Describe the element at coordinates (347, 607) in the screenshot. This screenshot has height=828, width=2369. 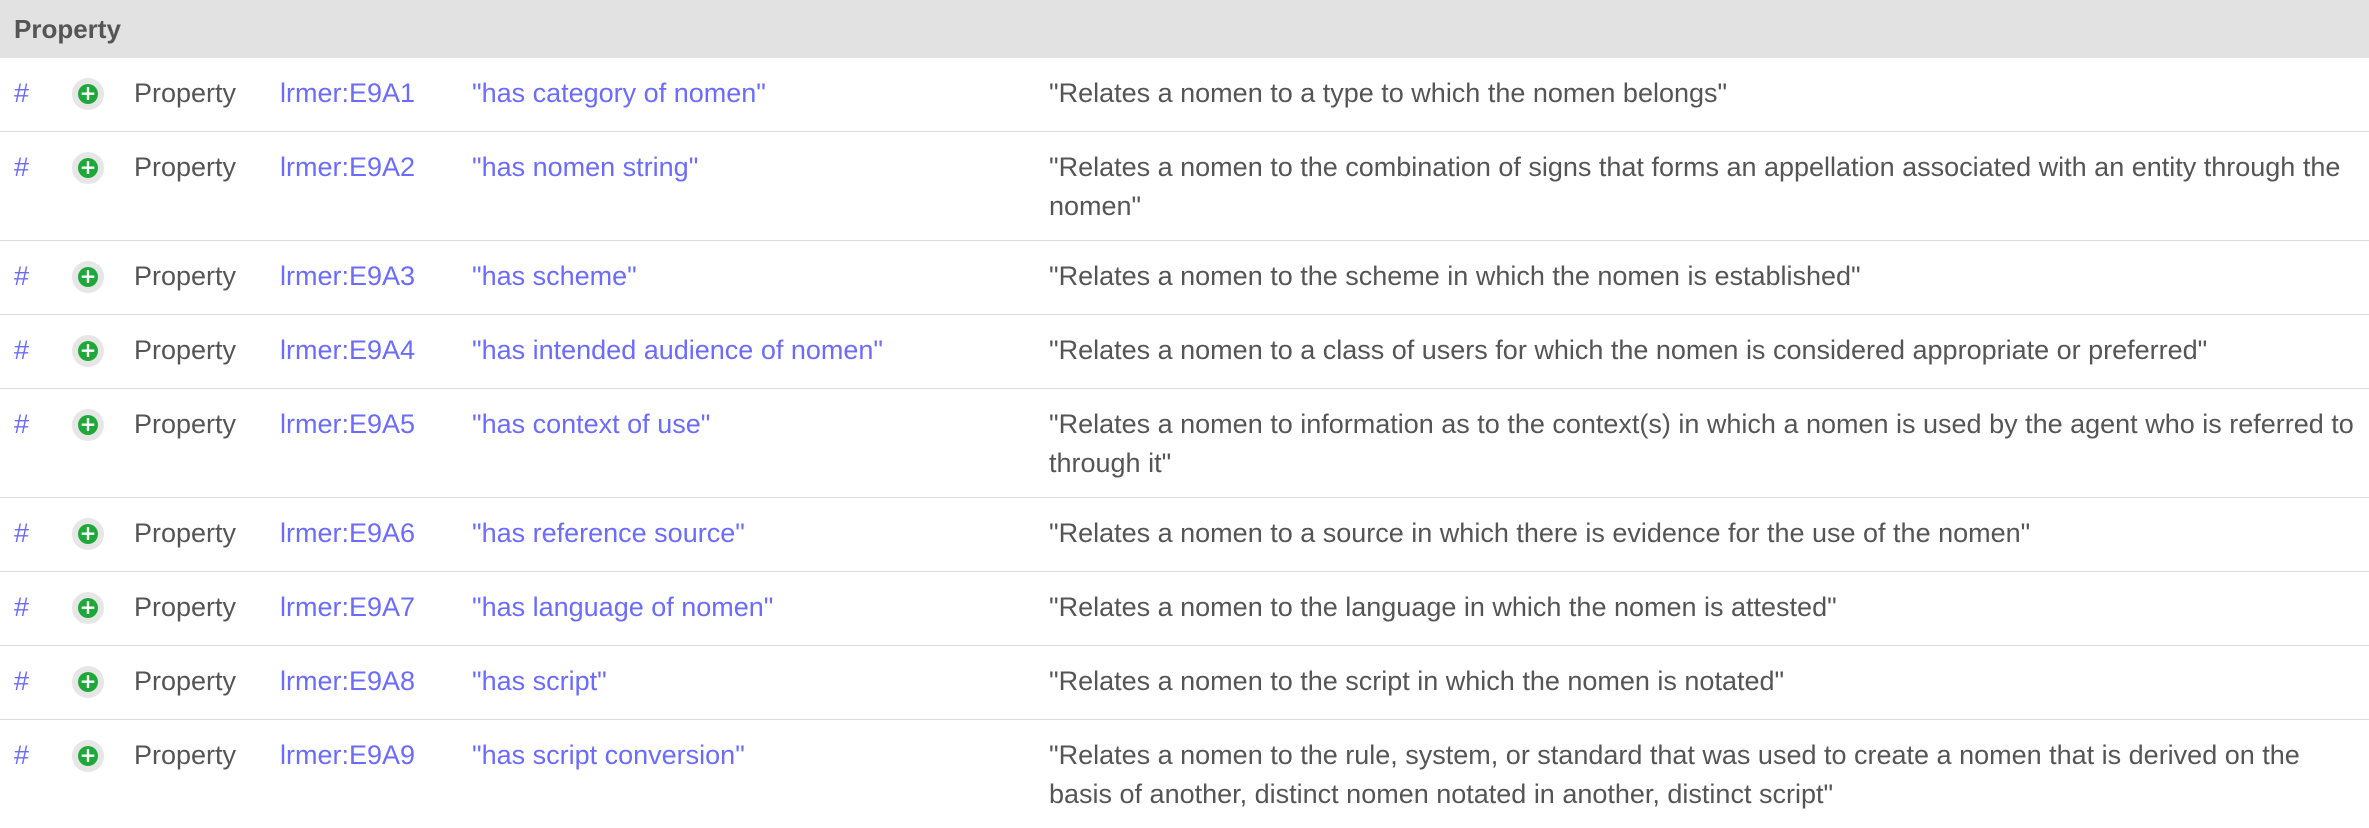
I see `property-id-link: lrmer:E9A7` at that location.